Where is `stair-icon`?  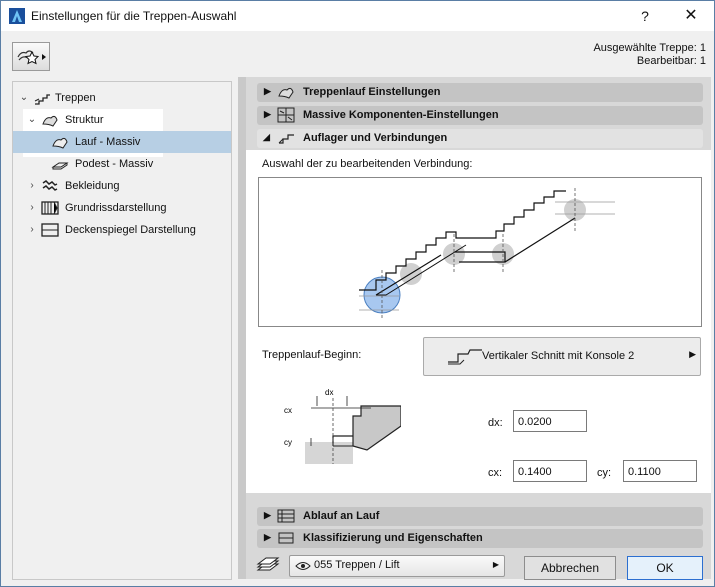 stair-icon is located at coordinates (42, 99).